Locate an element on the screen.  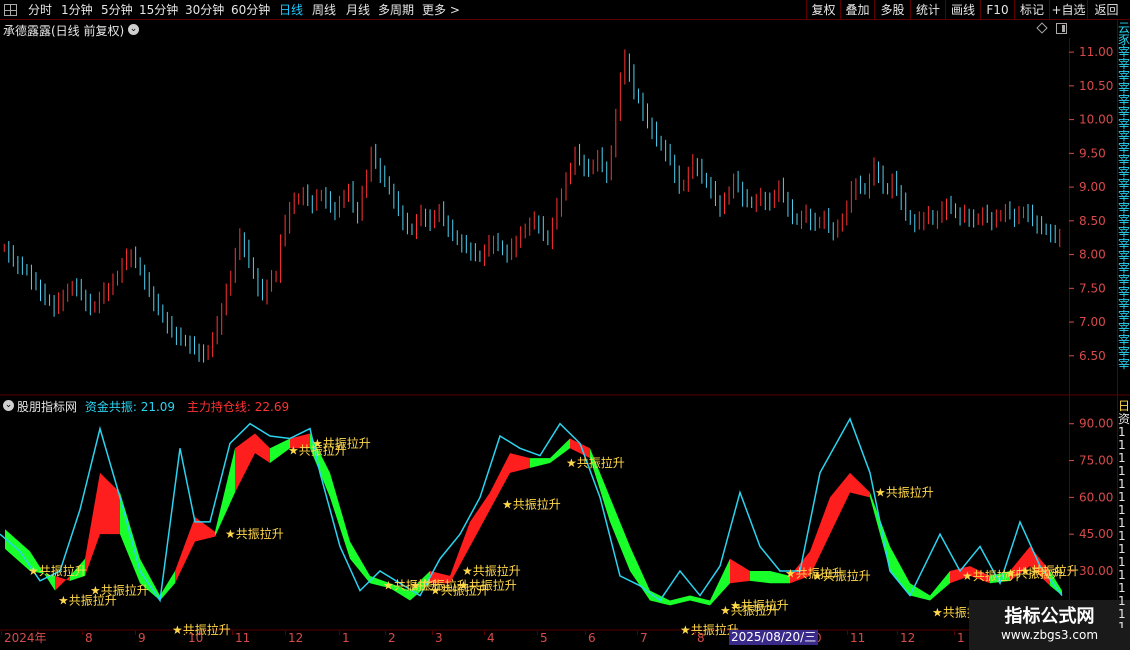
price-tick-label: 10.00 is located at coordinates (1096, 120).